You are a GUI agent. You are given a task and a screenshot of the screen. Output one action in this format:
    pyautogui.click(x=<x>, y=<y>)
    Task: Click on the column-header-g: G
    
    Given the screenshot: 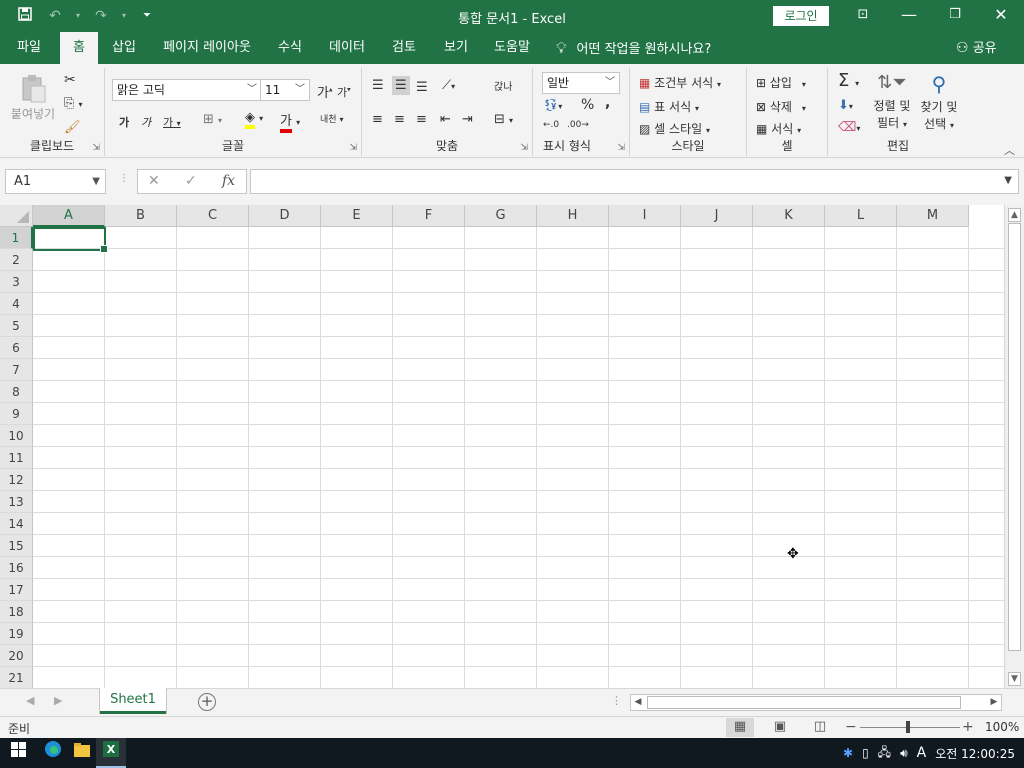 What is the action you would take?
    pyautogui.click(x=501, y=216)
    